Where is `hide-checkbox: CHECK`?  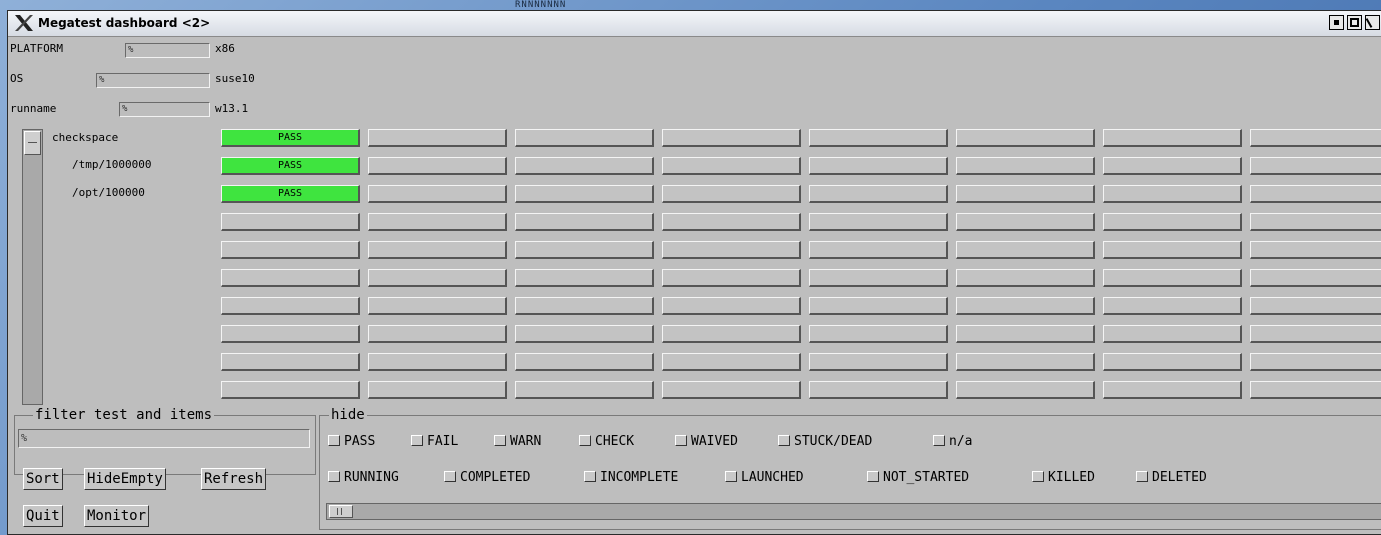
hide-checkbox: CHECK is located at coordinates (606, 442).